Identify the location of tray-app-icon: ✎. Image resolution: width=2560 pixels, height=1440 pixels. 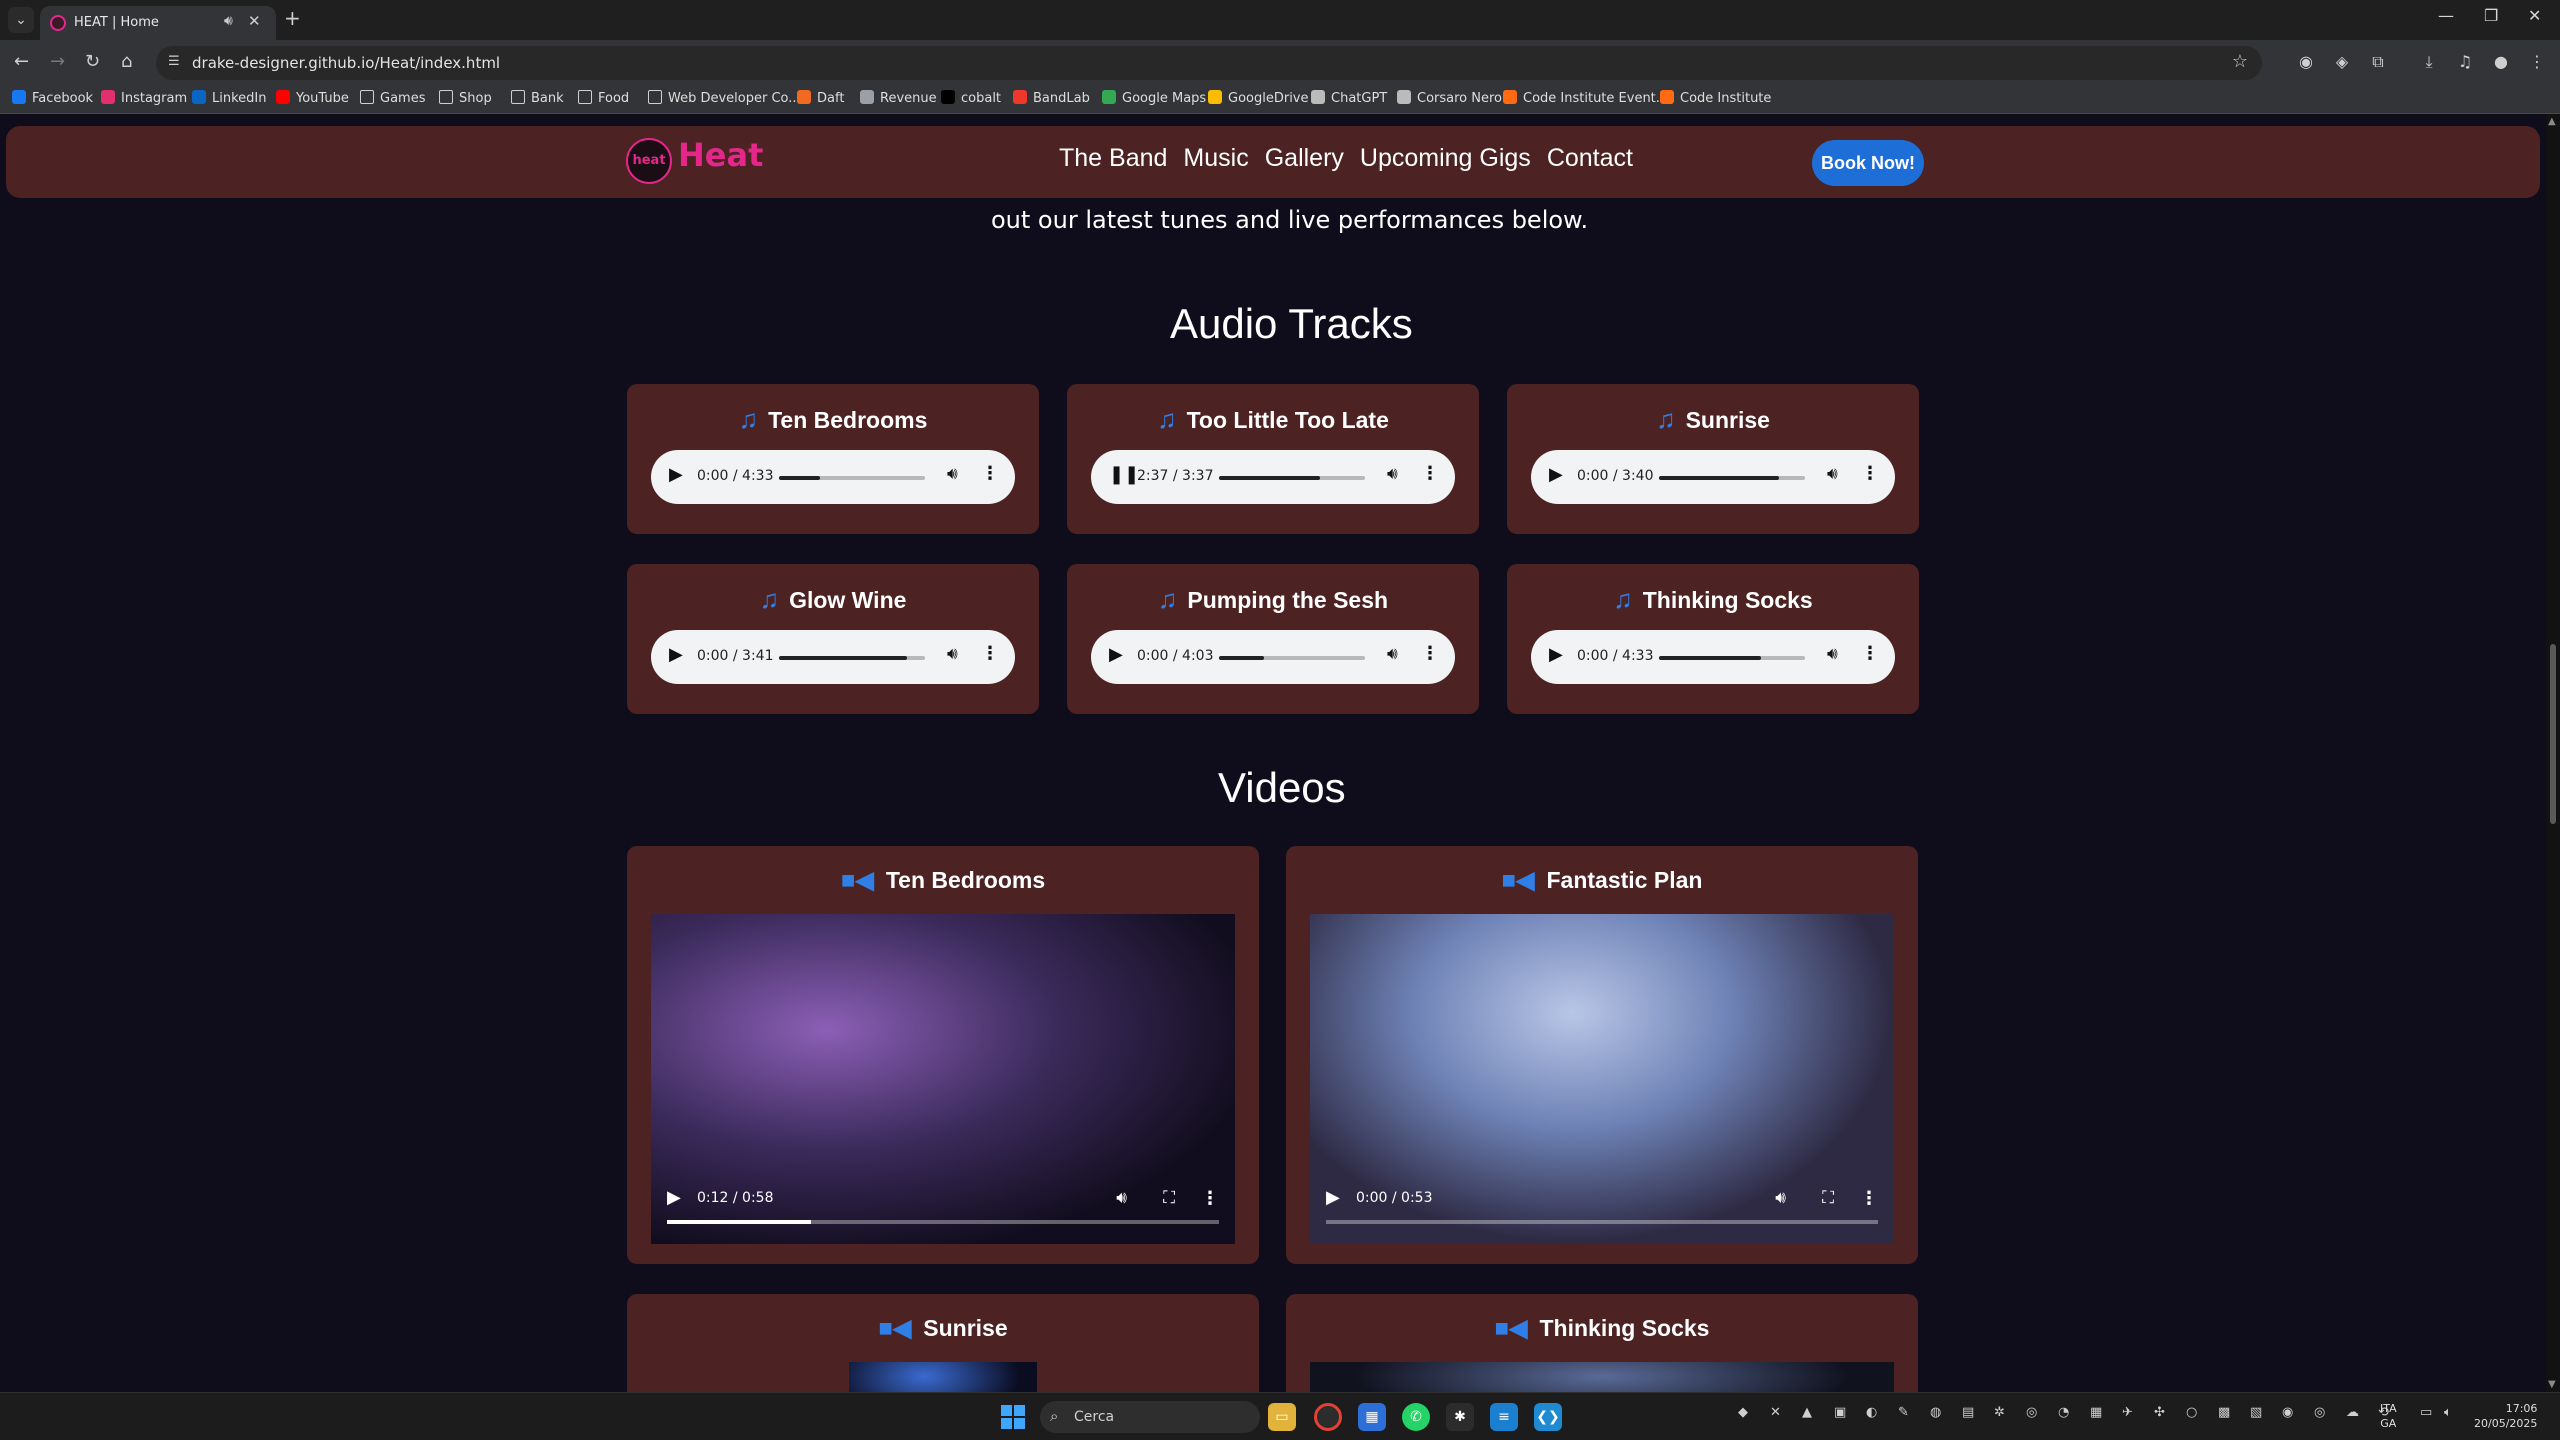
(1903, 1412).